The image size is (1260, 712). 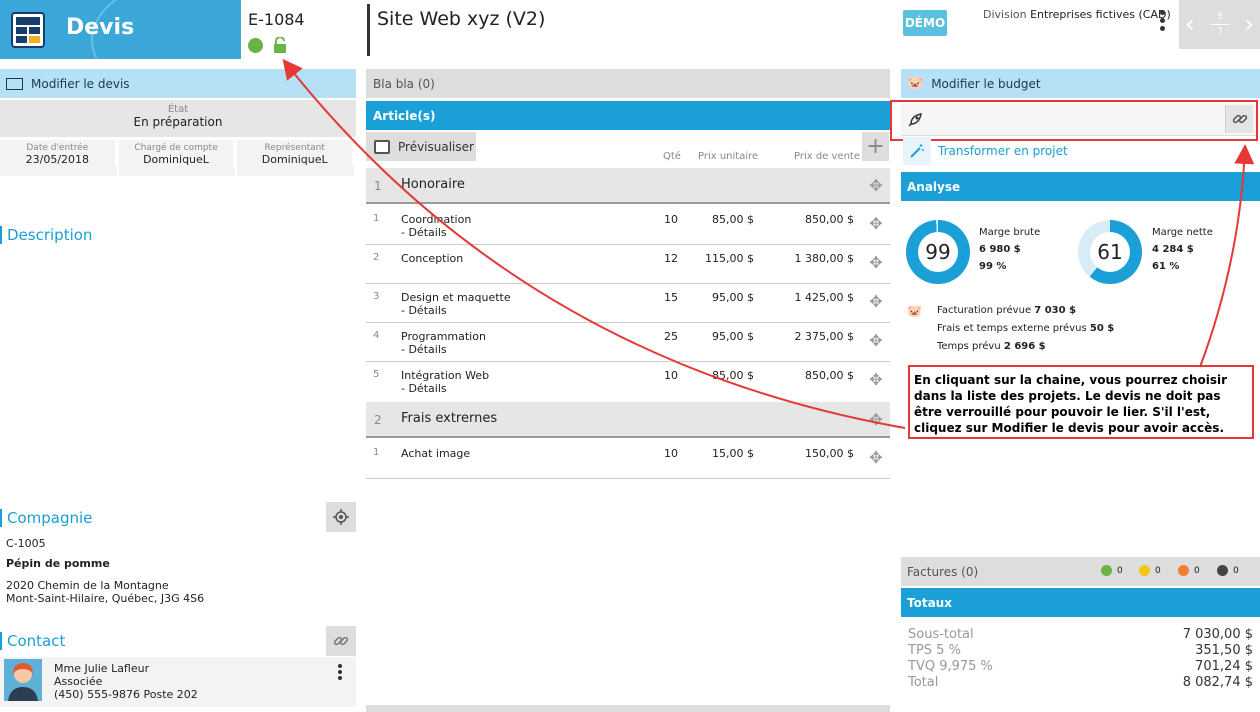 I want to click on add-article-button: +, so click(x=875, y=146).